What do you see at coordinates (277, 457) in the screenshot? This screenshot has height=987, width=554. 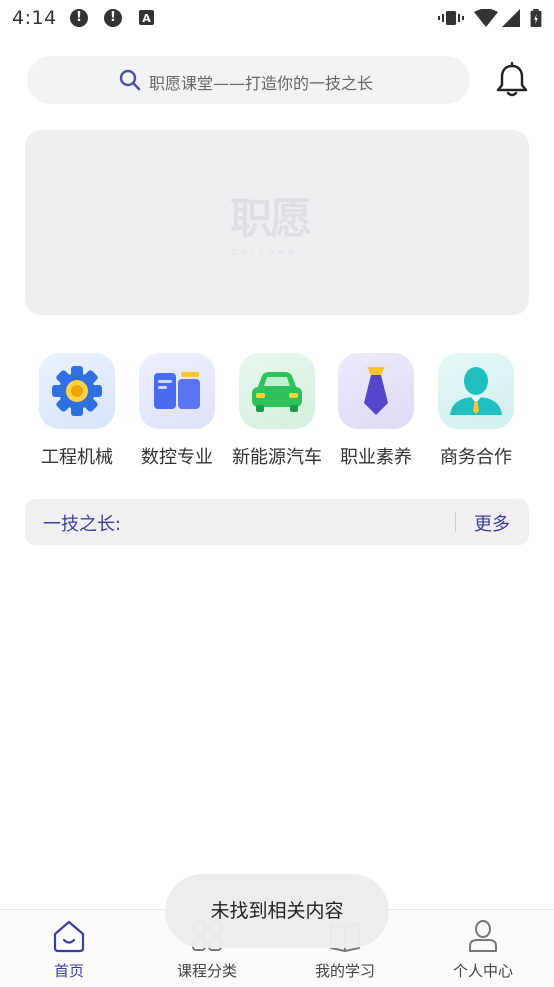 I see `category-label: 新能源汽车` at bounding box center [277, 457].